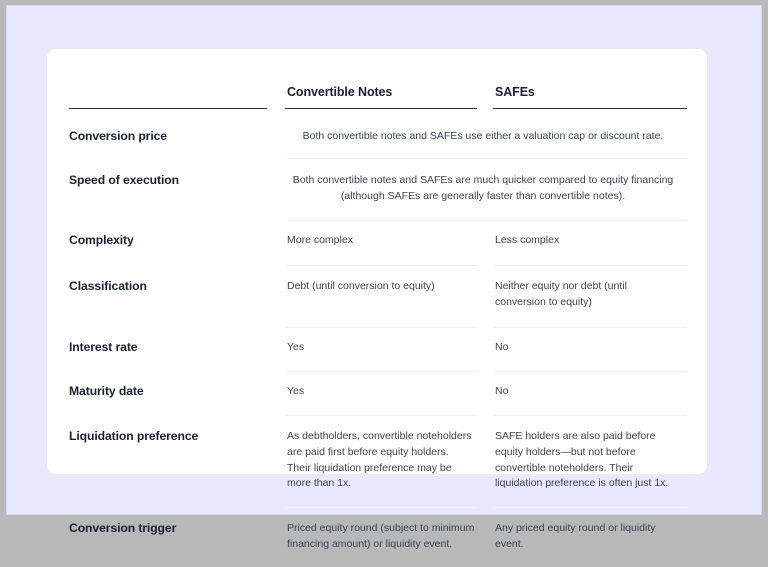 This screenshot has width=768, height=567. I want to click on row-label-conversion-trigger: Conversion trigger, so click(123, 528).